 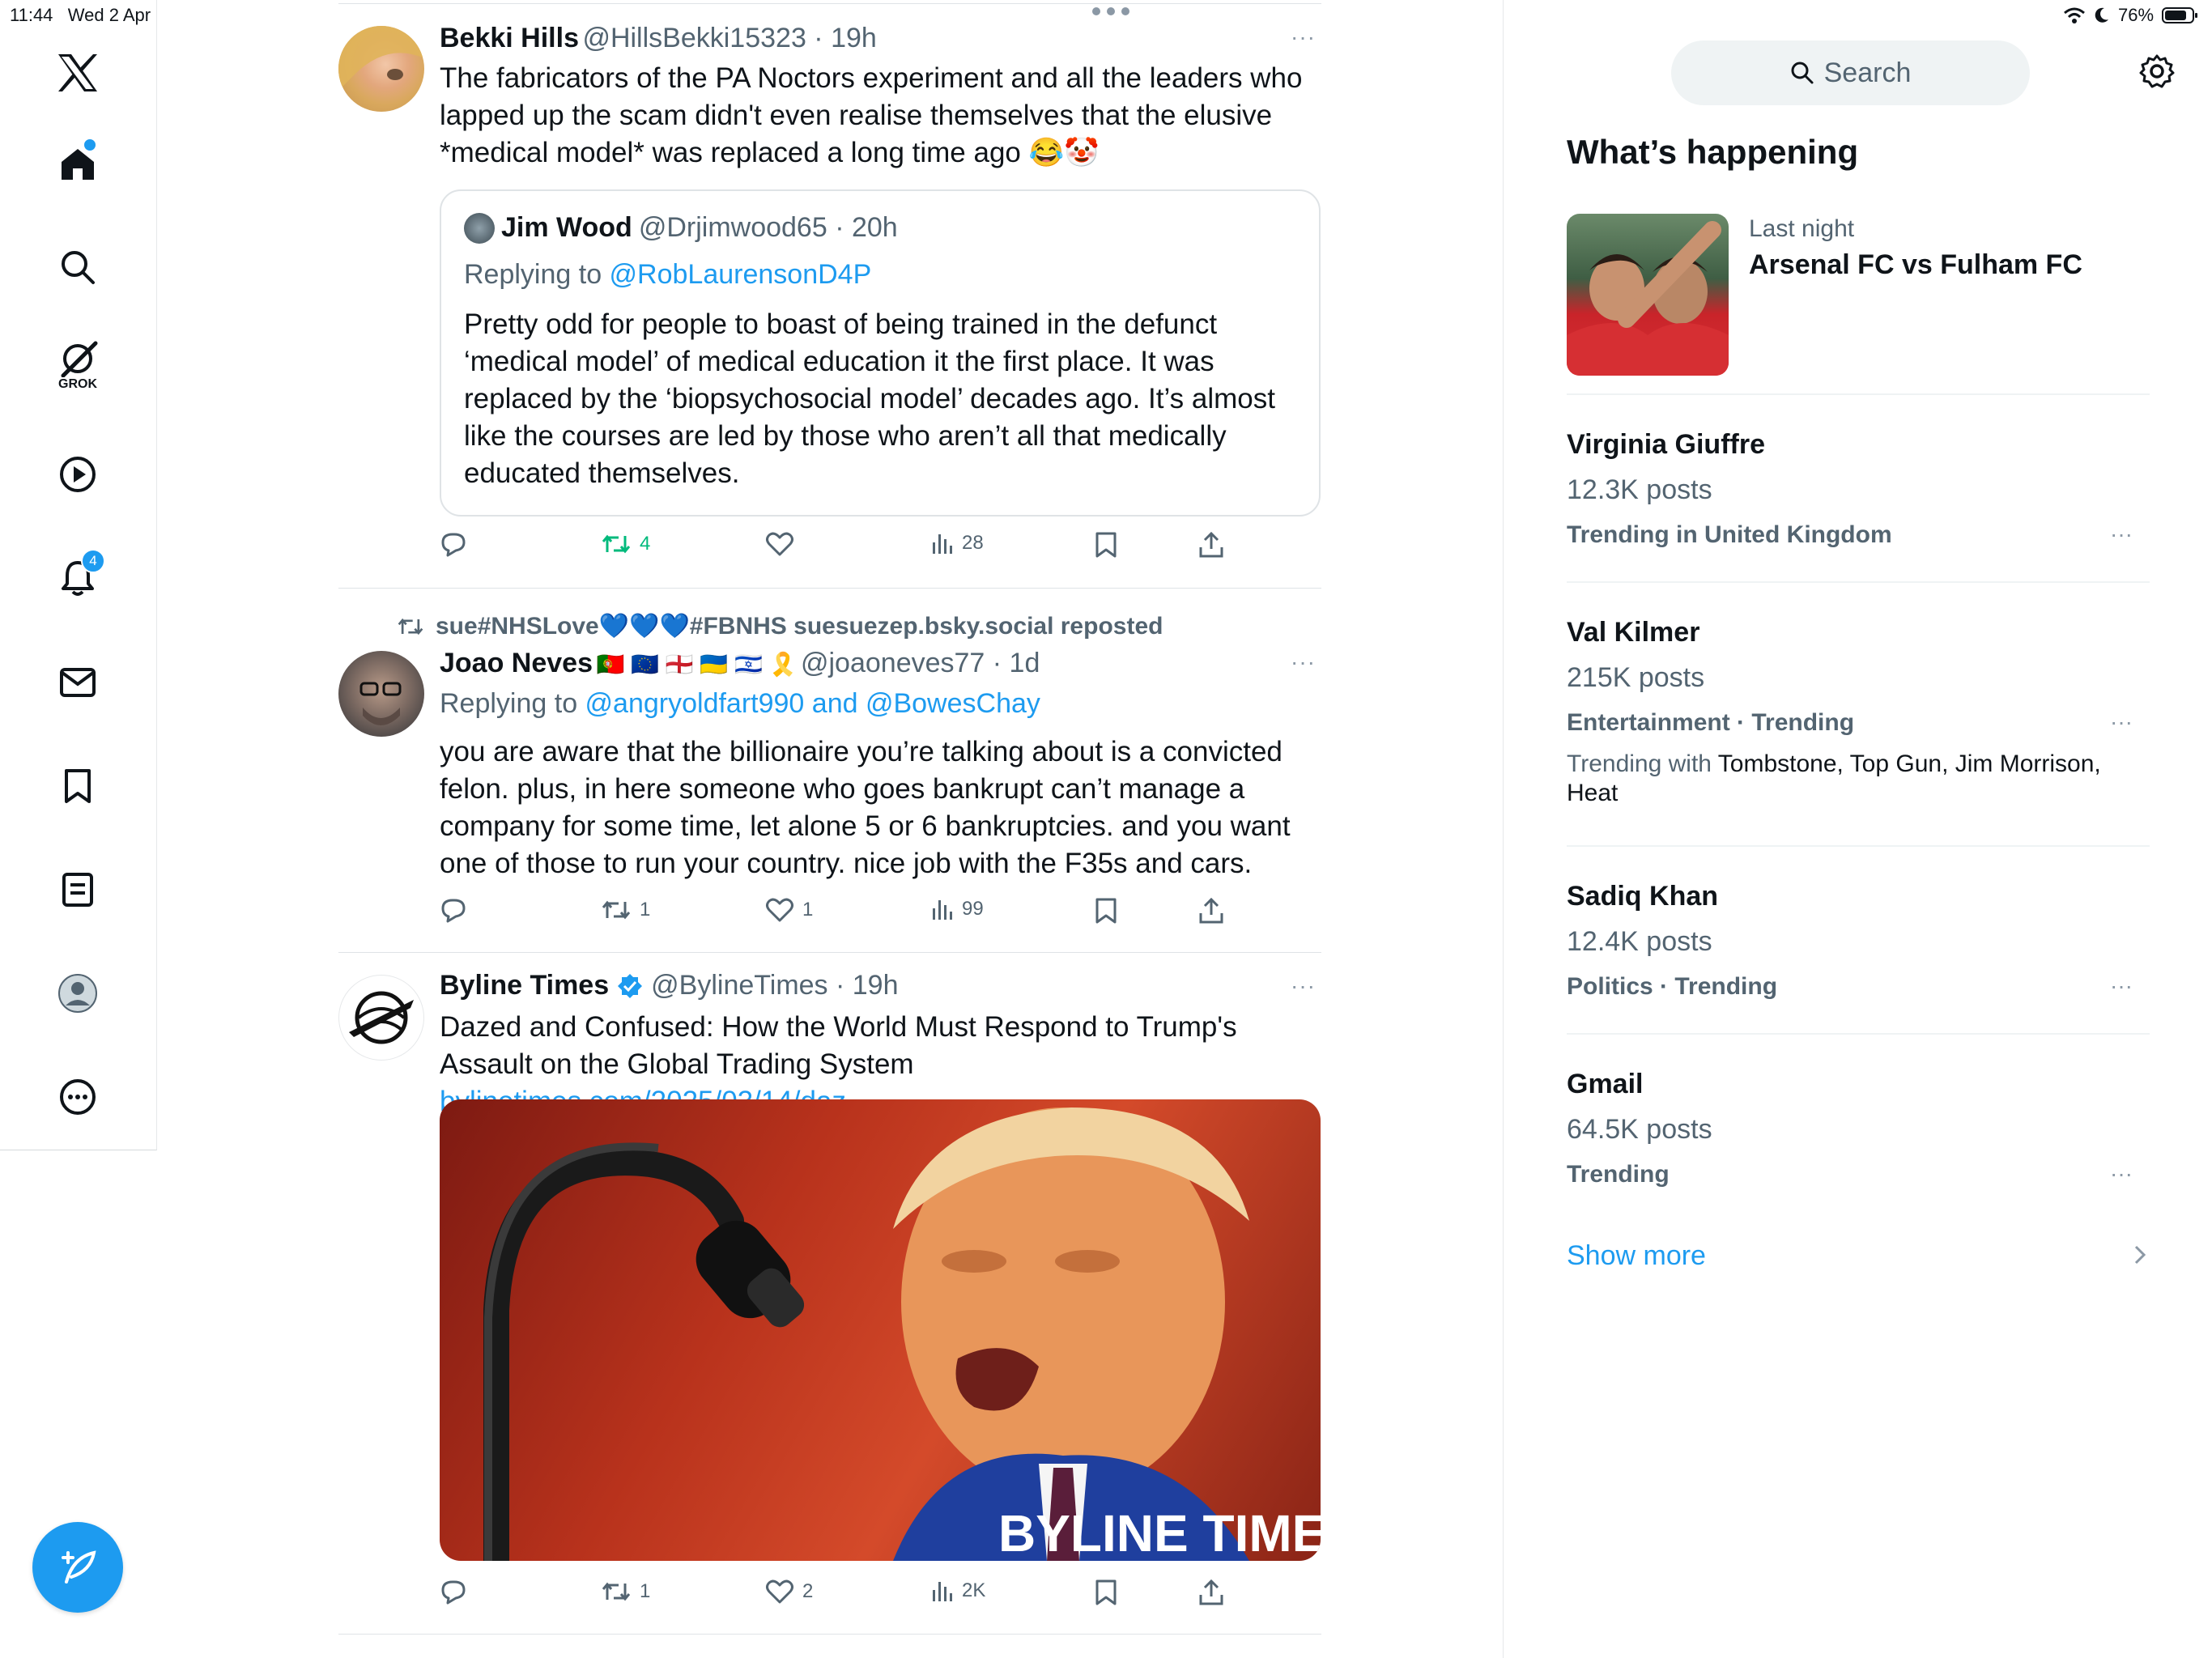 I want to click on trend-title: Val Kilmer, so click(x=1633, y=632).